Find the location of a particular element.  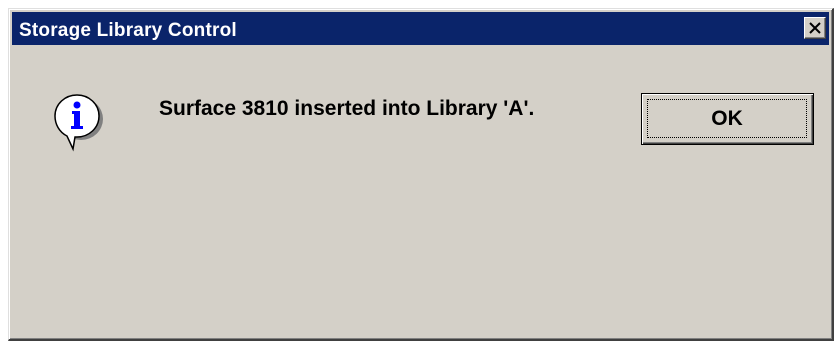

close-button is located at coordinates (815, 28).